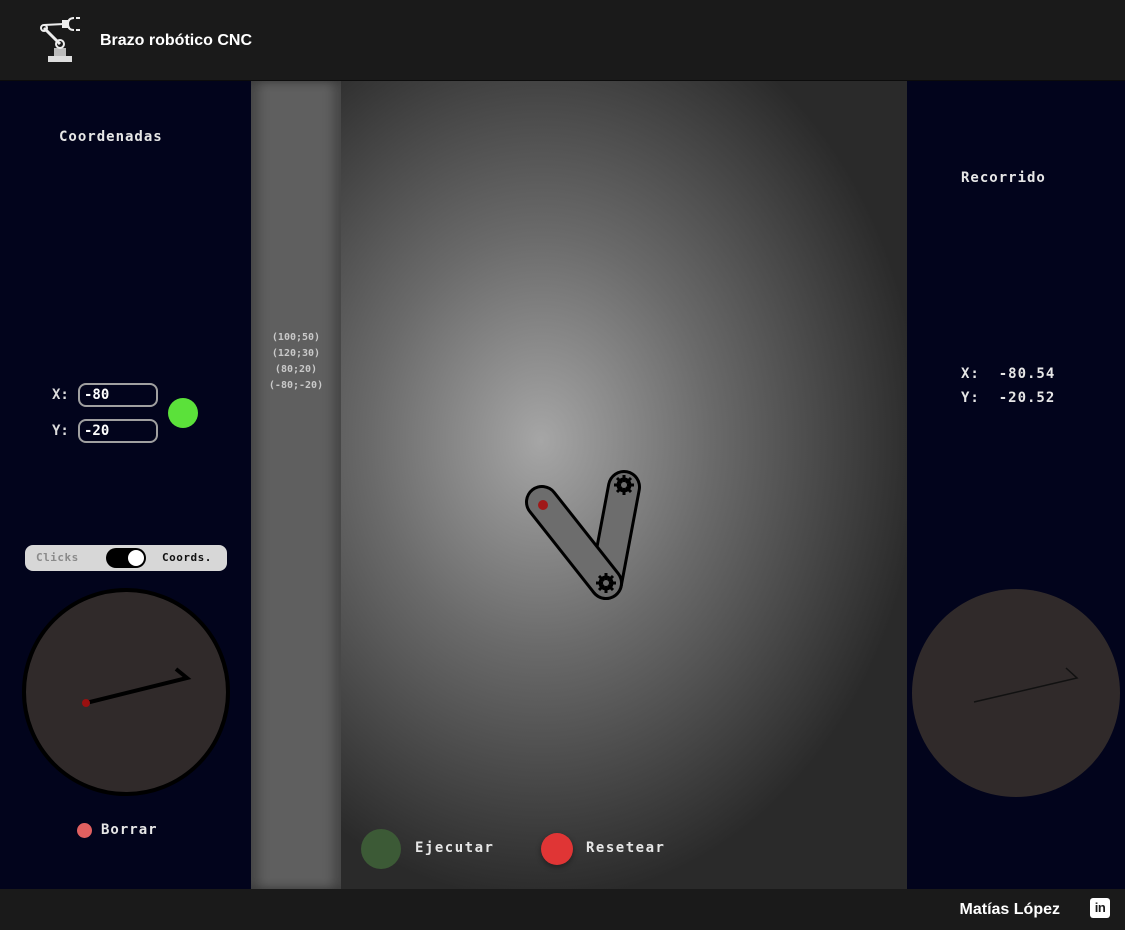 The image size is (1125, 930). Describe the element at coordinates (381, 849) in the screenshot. I see `run-button-dot` at that location.